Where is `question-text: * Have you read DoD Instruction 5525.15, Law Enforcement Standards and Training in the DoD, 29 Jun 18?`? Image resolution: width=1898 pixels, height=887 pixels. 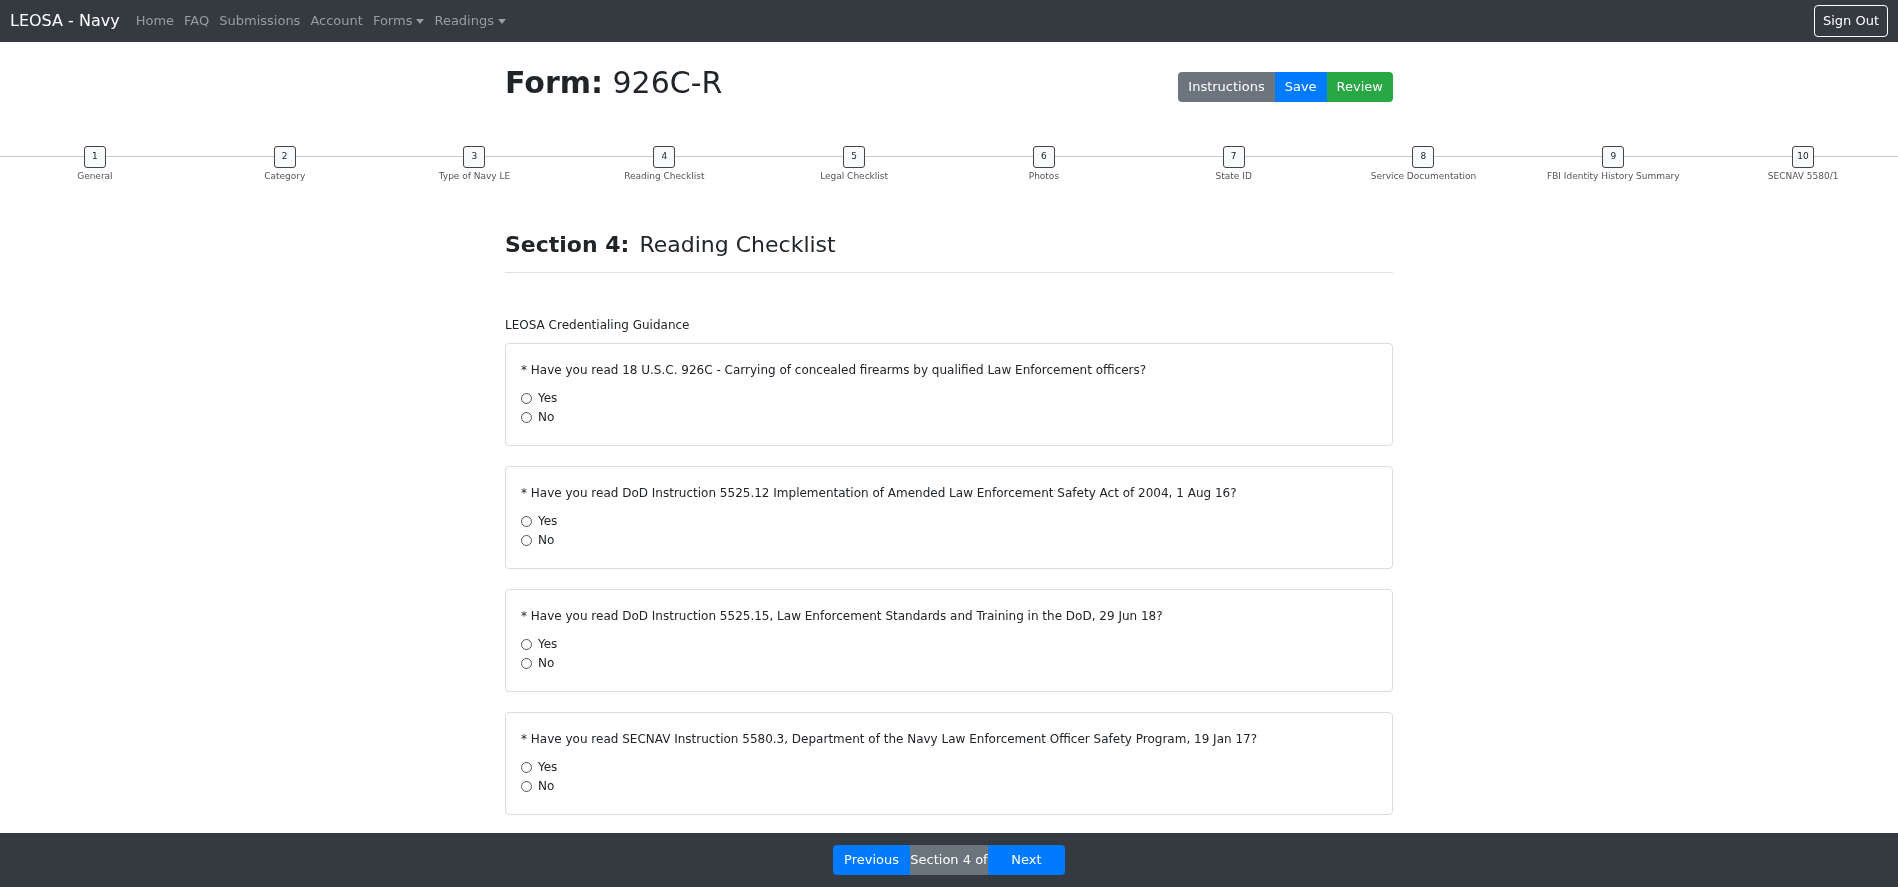
question-text: * Have you read DoD Instruction 5525.15, Law Enforcement Standards and Training in the DoD, 29 Jun 18? is located at coordinates (842, 616).